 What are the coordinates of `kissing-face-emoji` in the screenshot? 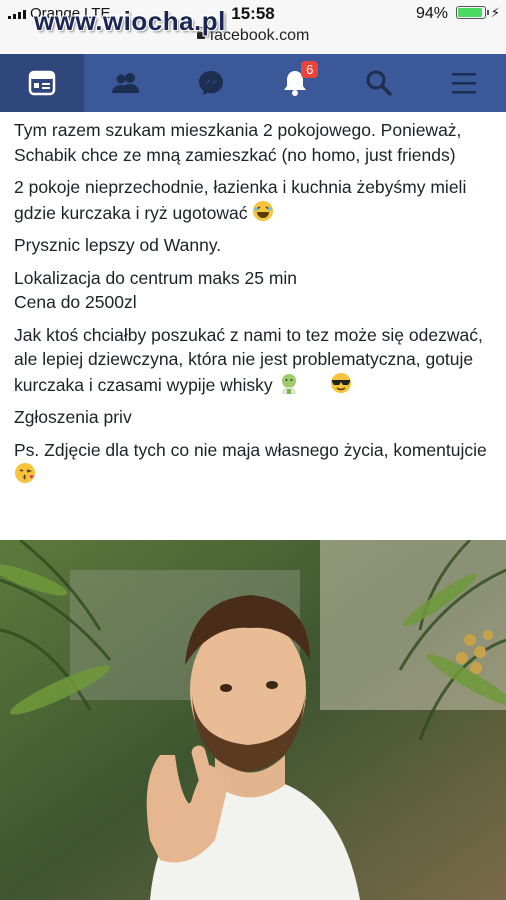 It's located at (25, 473).